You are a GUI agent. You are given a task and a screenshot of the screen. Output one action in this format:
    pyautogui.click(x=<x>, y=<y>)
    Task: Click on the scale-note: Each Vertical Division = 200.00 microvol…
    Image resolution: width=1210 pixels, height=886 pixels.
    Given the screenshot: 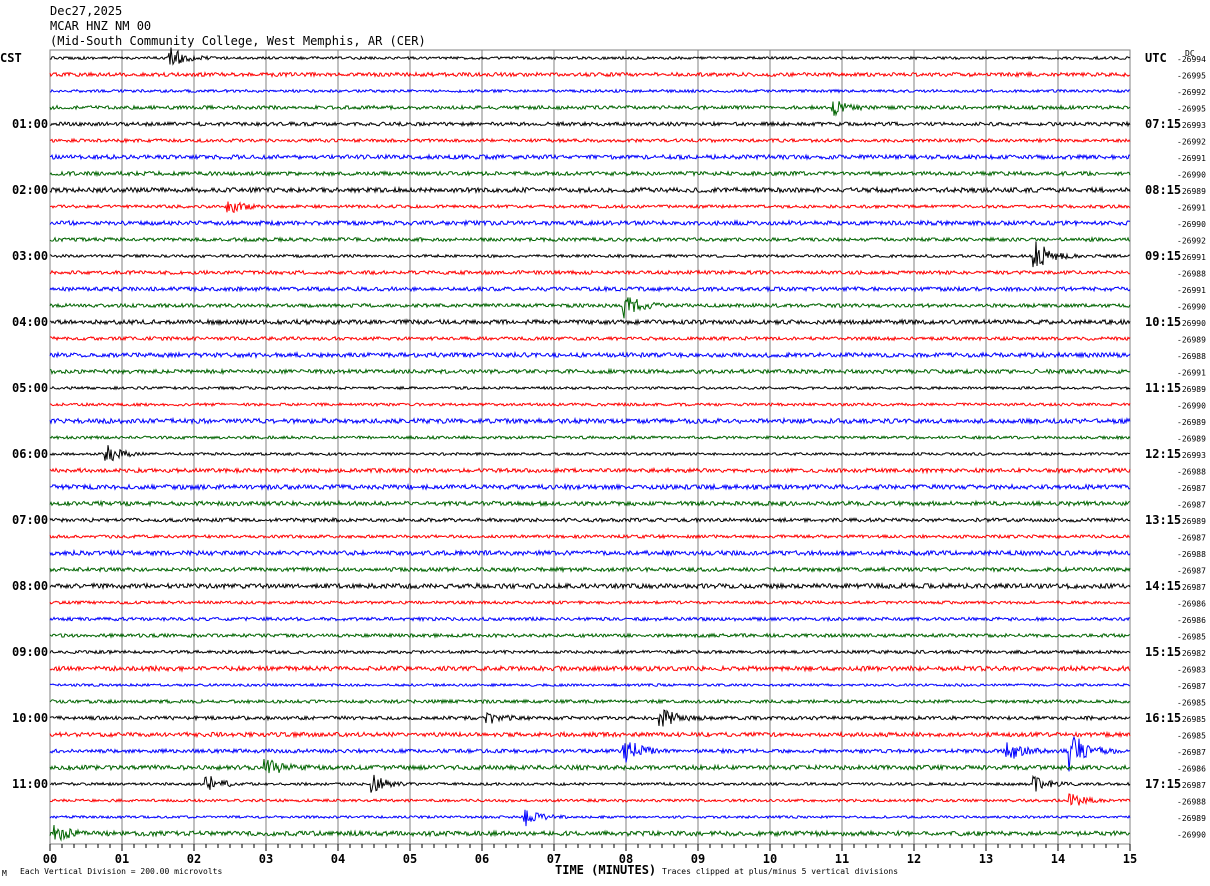 What is the action you would take?
    pyautogui.click(x=121, y=871)
    